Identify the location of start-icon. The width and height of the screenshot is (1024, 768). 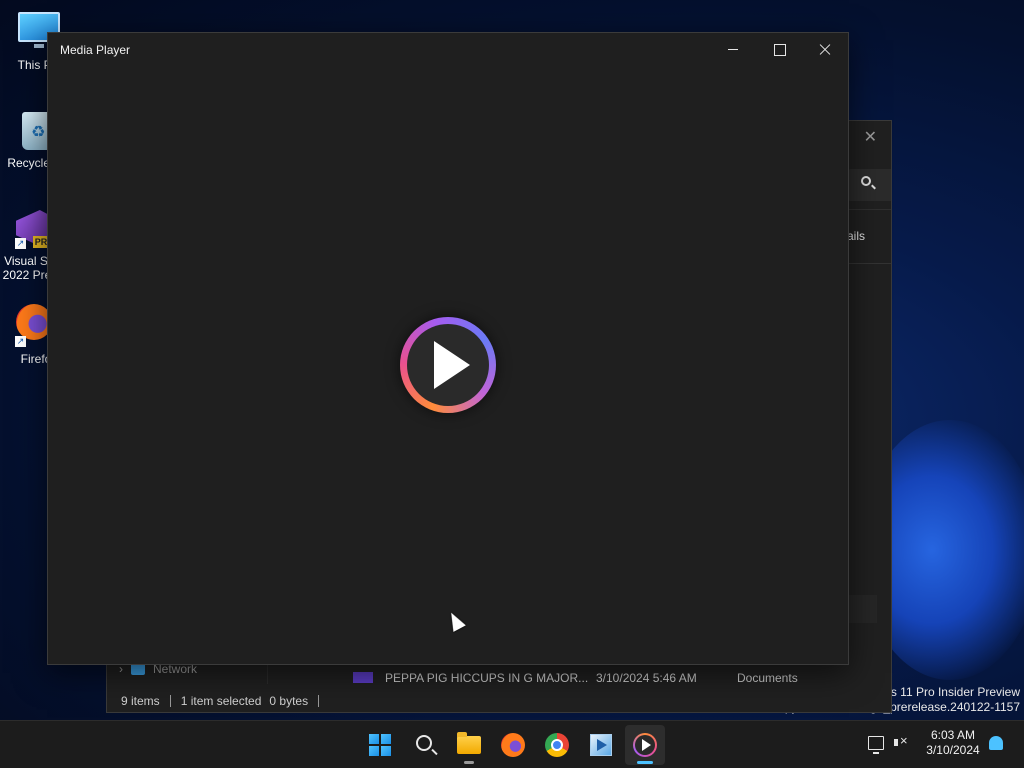
(380, 745).